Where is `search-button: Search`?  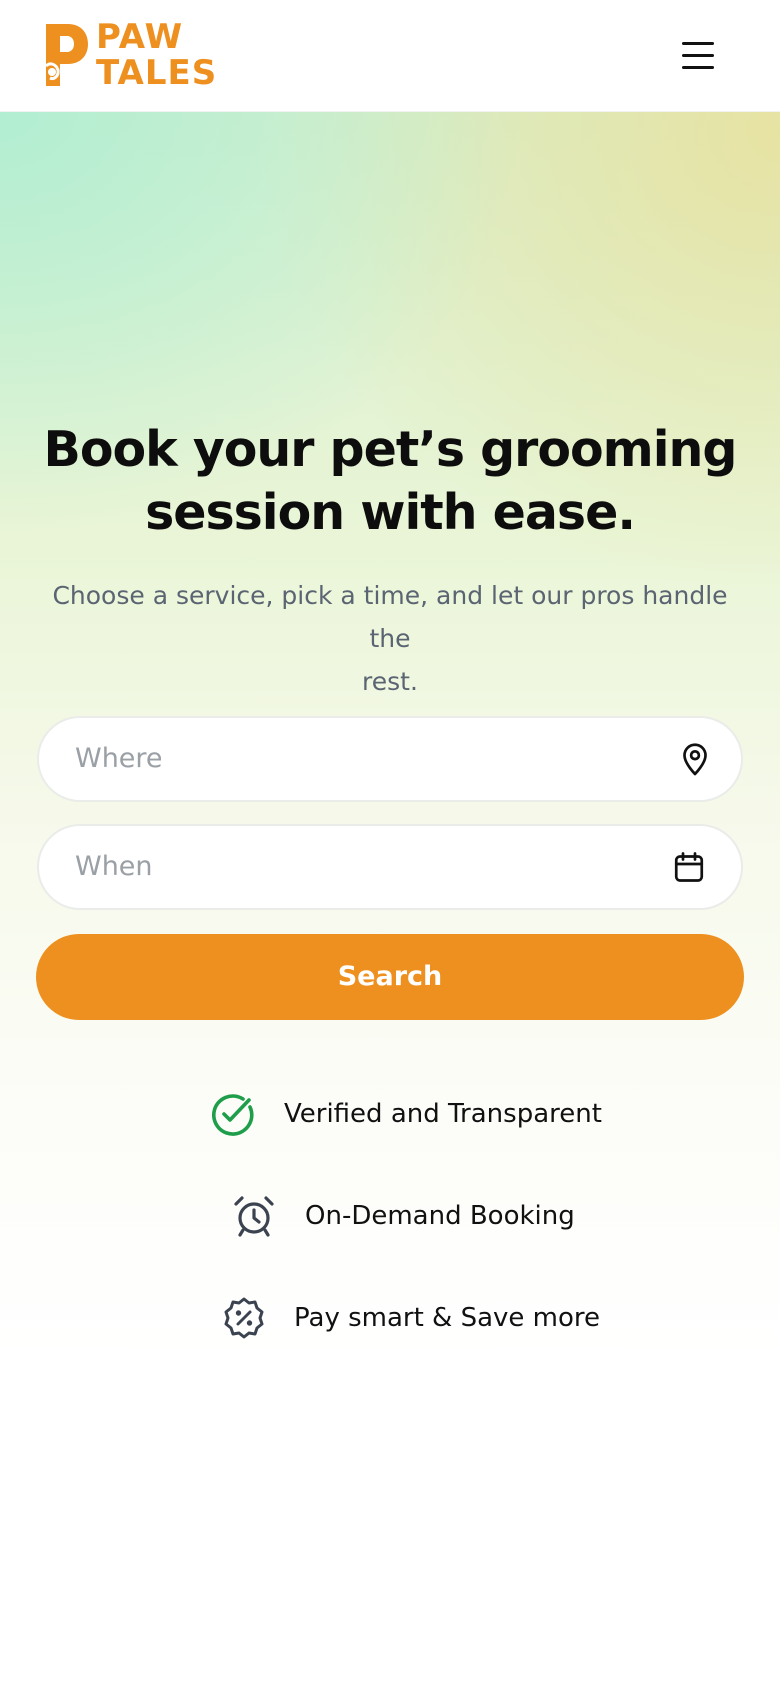 search-button: Search is located at coordinates (390, 977).